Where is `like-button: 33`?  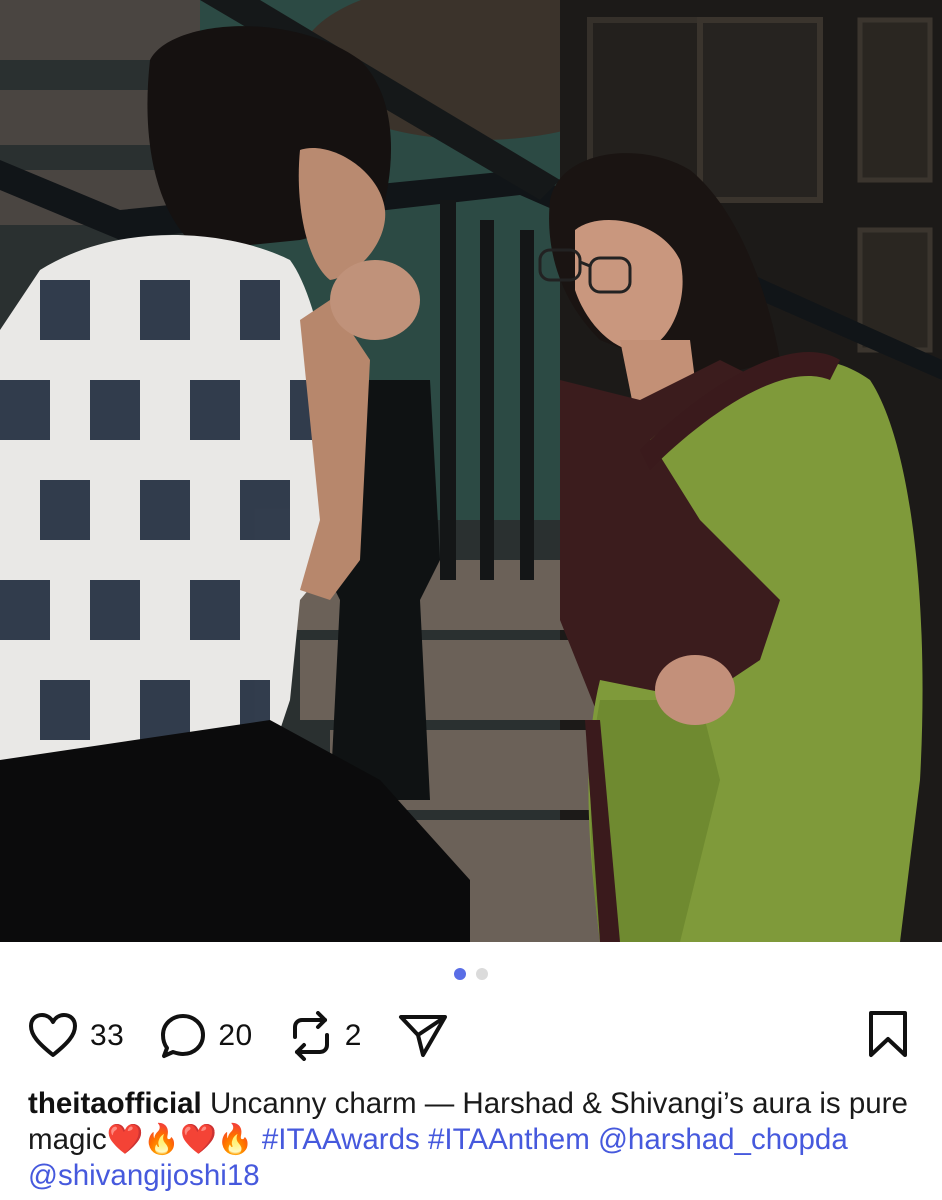 like-button: 33 is located at coordinates (76, 1036).